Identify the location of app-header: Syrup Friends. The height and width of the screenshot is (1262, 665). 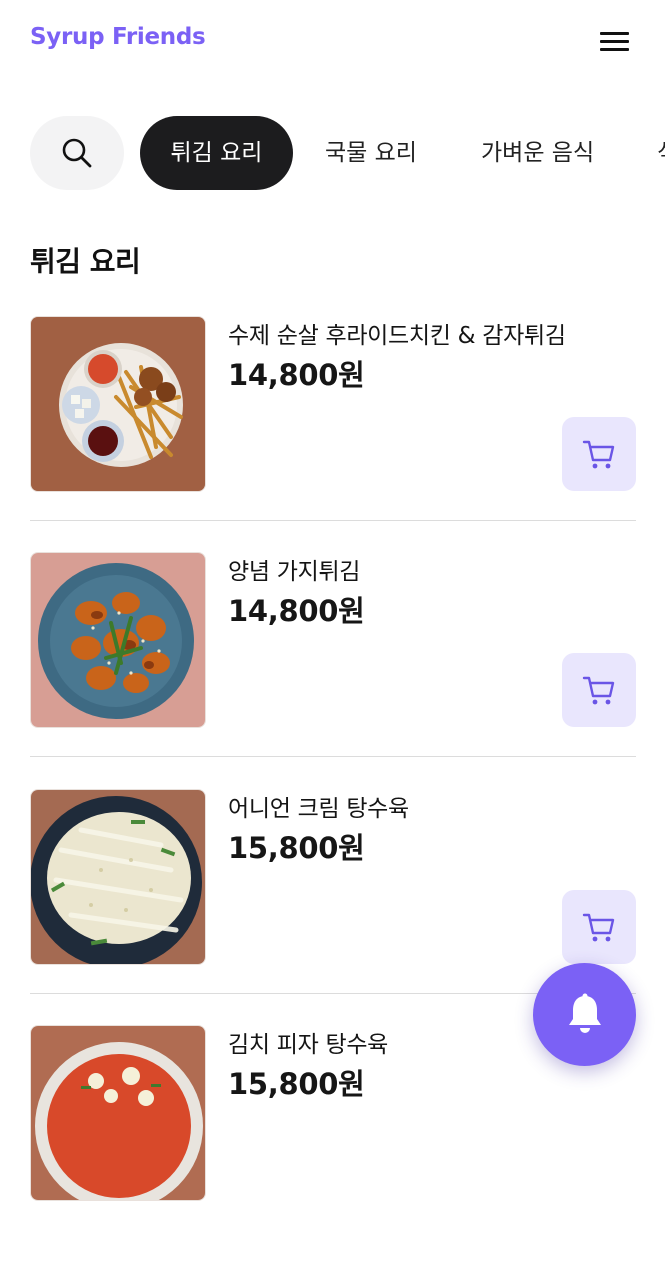
(332, 42).